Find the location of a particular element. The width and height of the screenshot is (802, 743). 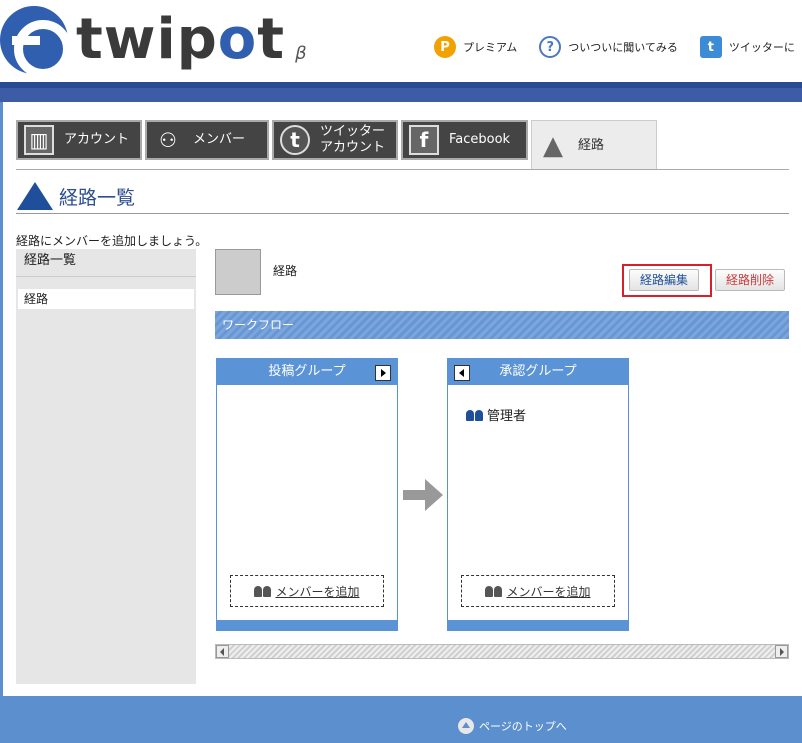

premium-link-label: プレミアム is located at coordinates (490, 47).